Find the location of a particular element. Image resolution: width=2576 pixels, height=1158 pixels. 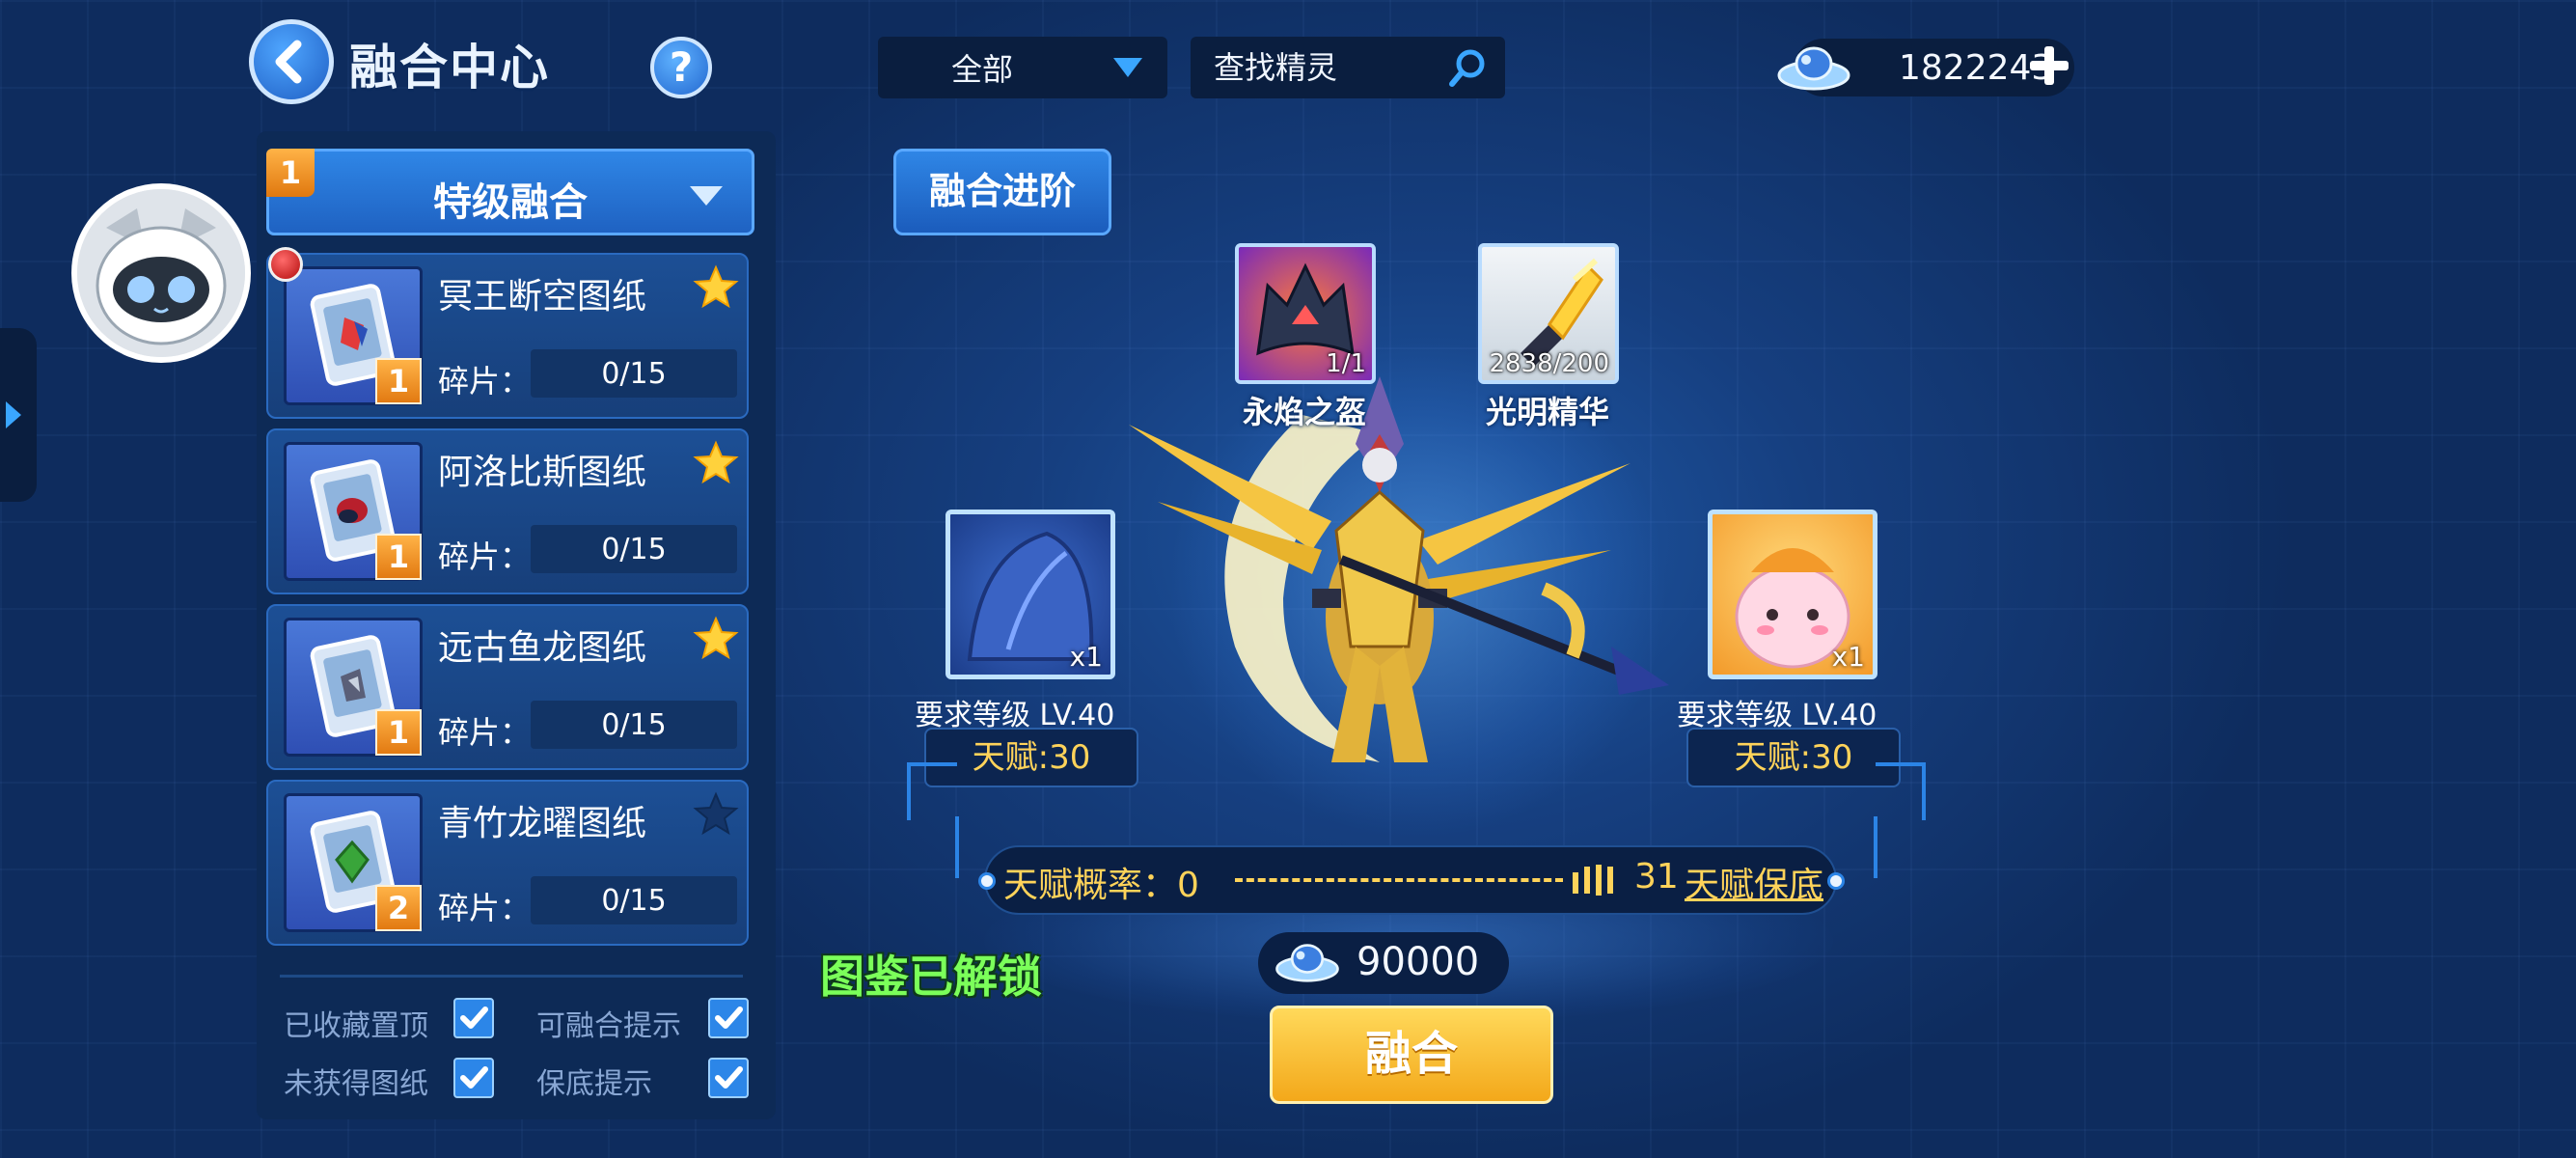

robot-avatar-icon is located at coordinates (161, 273).